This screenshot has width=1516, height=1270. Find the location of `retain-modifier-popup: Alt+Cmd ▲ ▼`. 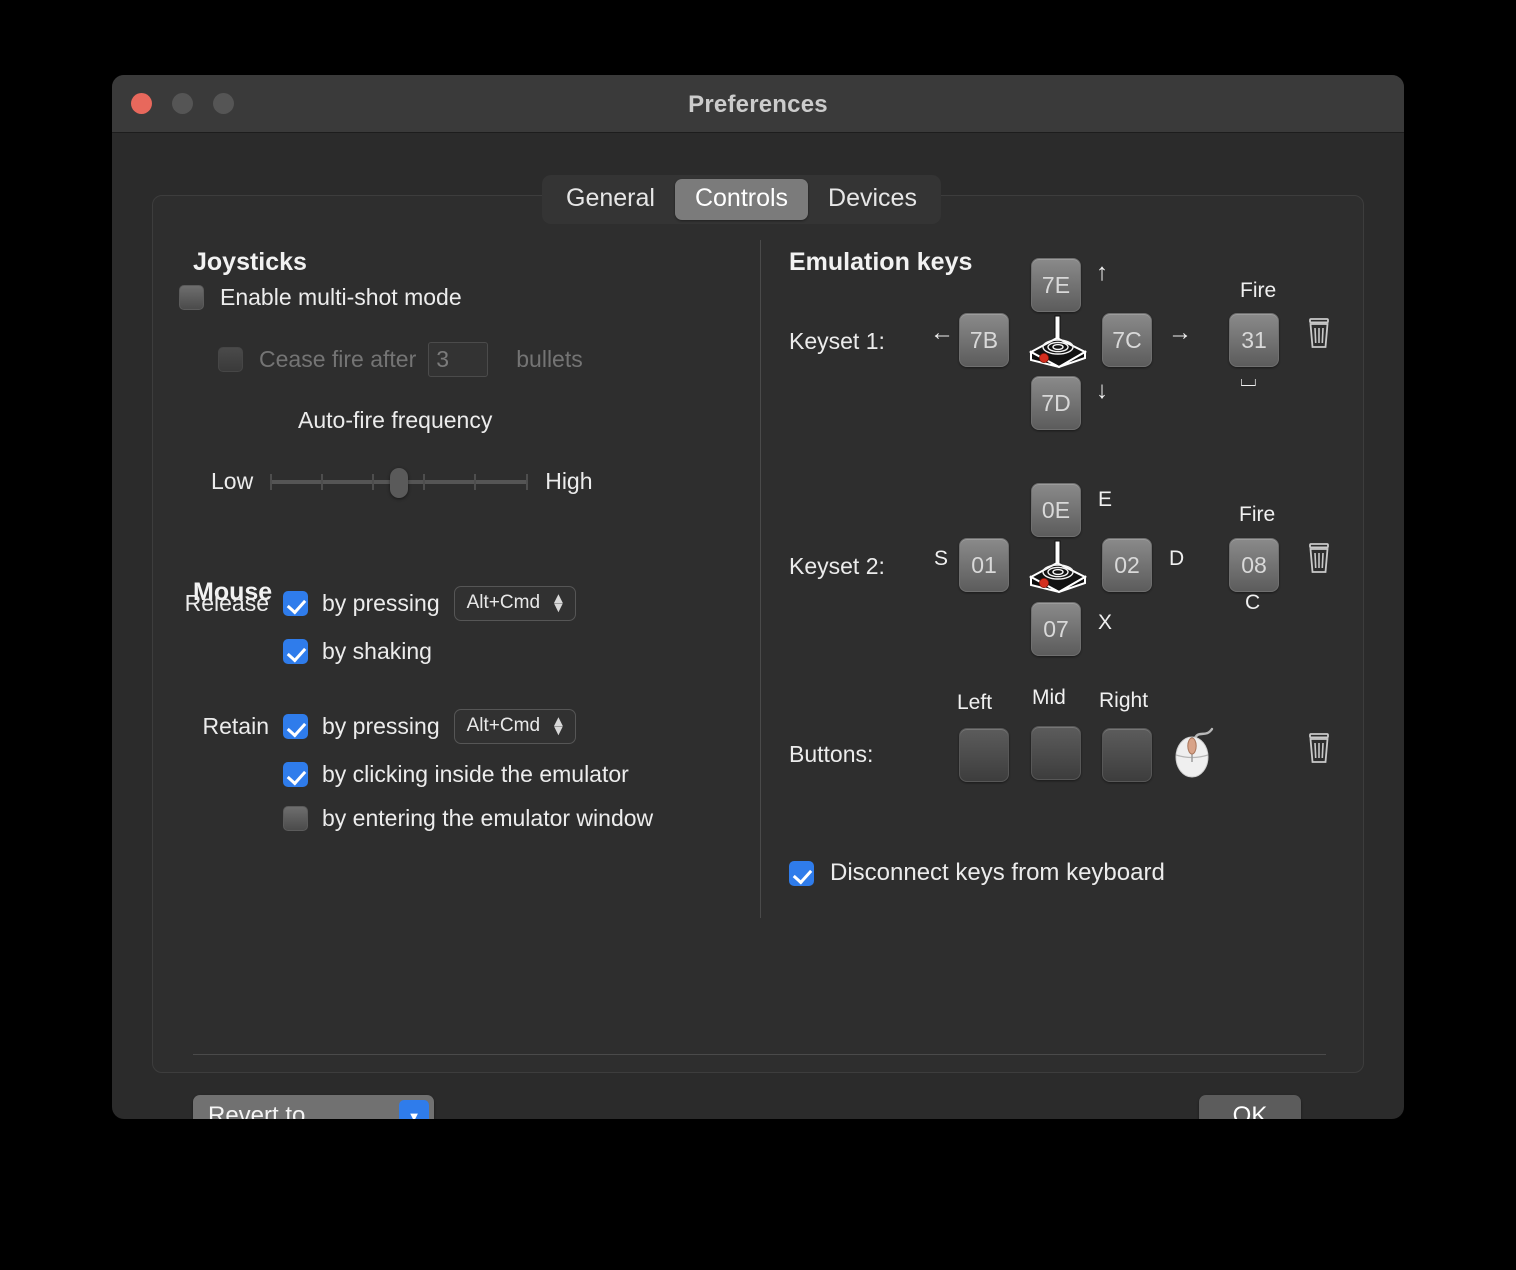

retain-modifier-popup: Alt+Cmd ▲ ▼ is located at coordinates (514, 726).